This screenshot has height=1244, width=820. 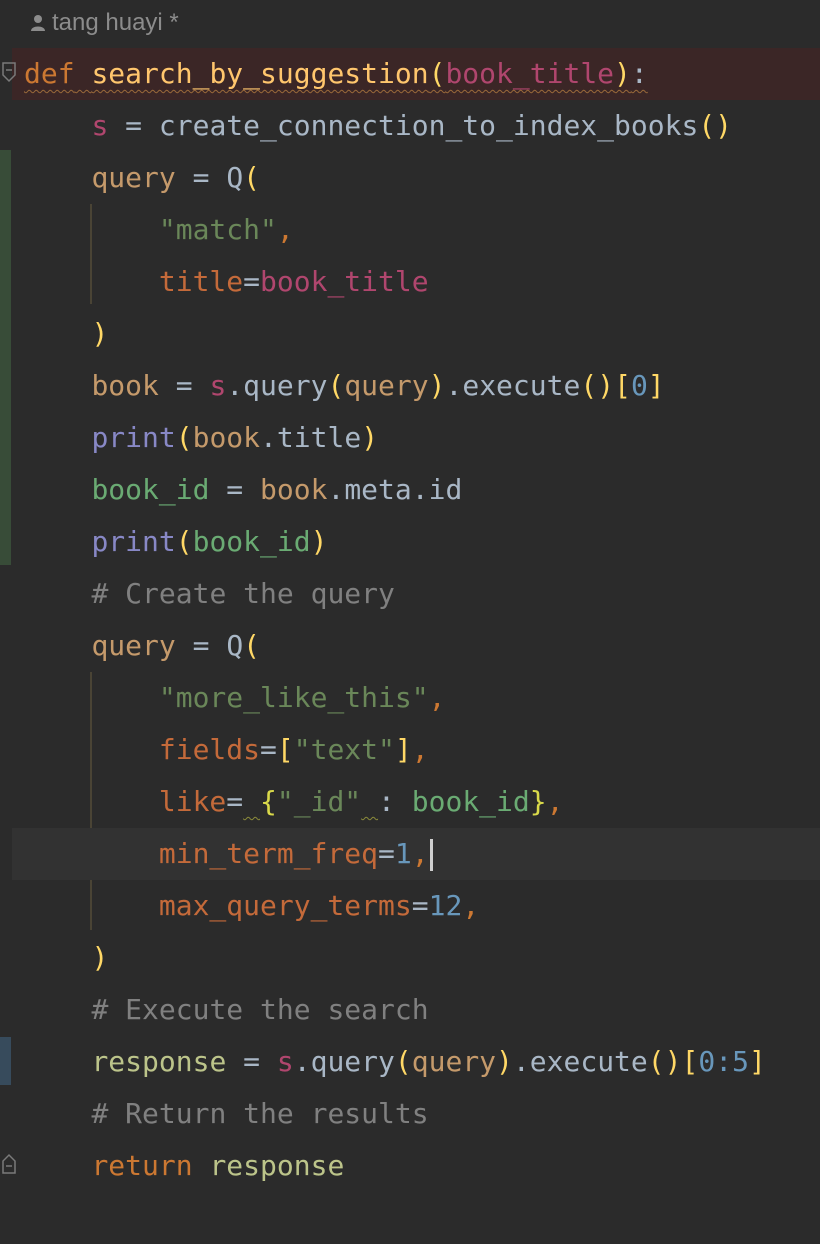 What do you see at coordinates (416, 438) in the screenshot?
I see `code-line: print(book.title)` at bounding box center [416, 438].